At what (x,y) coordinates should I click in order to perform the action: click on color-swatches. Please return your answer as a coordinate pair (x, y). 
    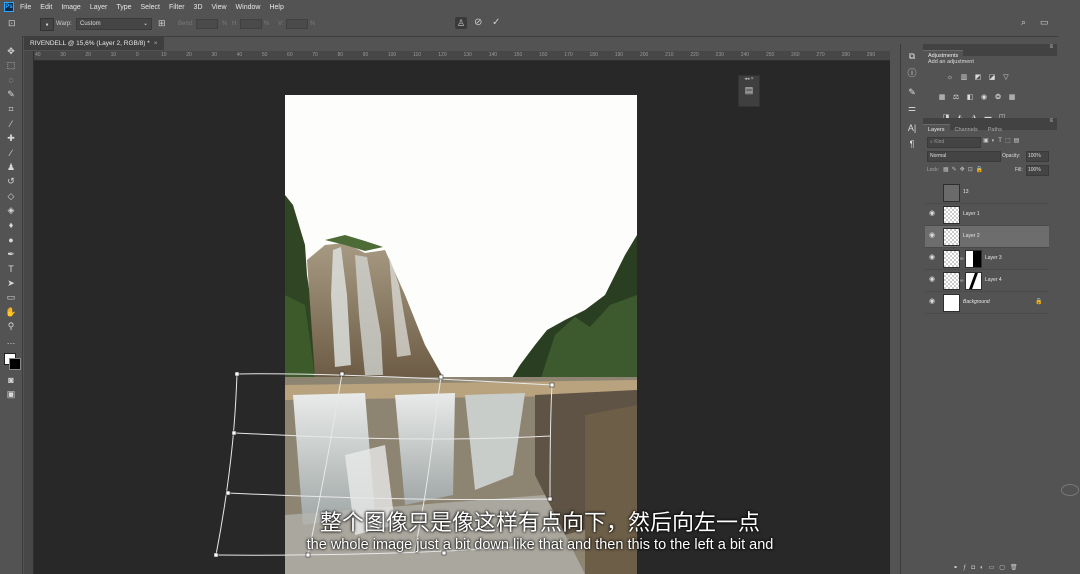
    Looking at the image, I should click on (11, 361).